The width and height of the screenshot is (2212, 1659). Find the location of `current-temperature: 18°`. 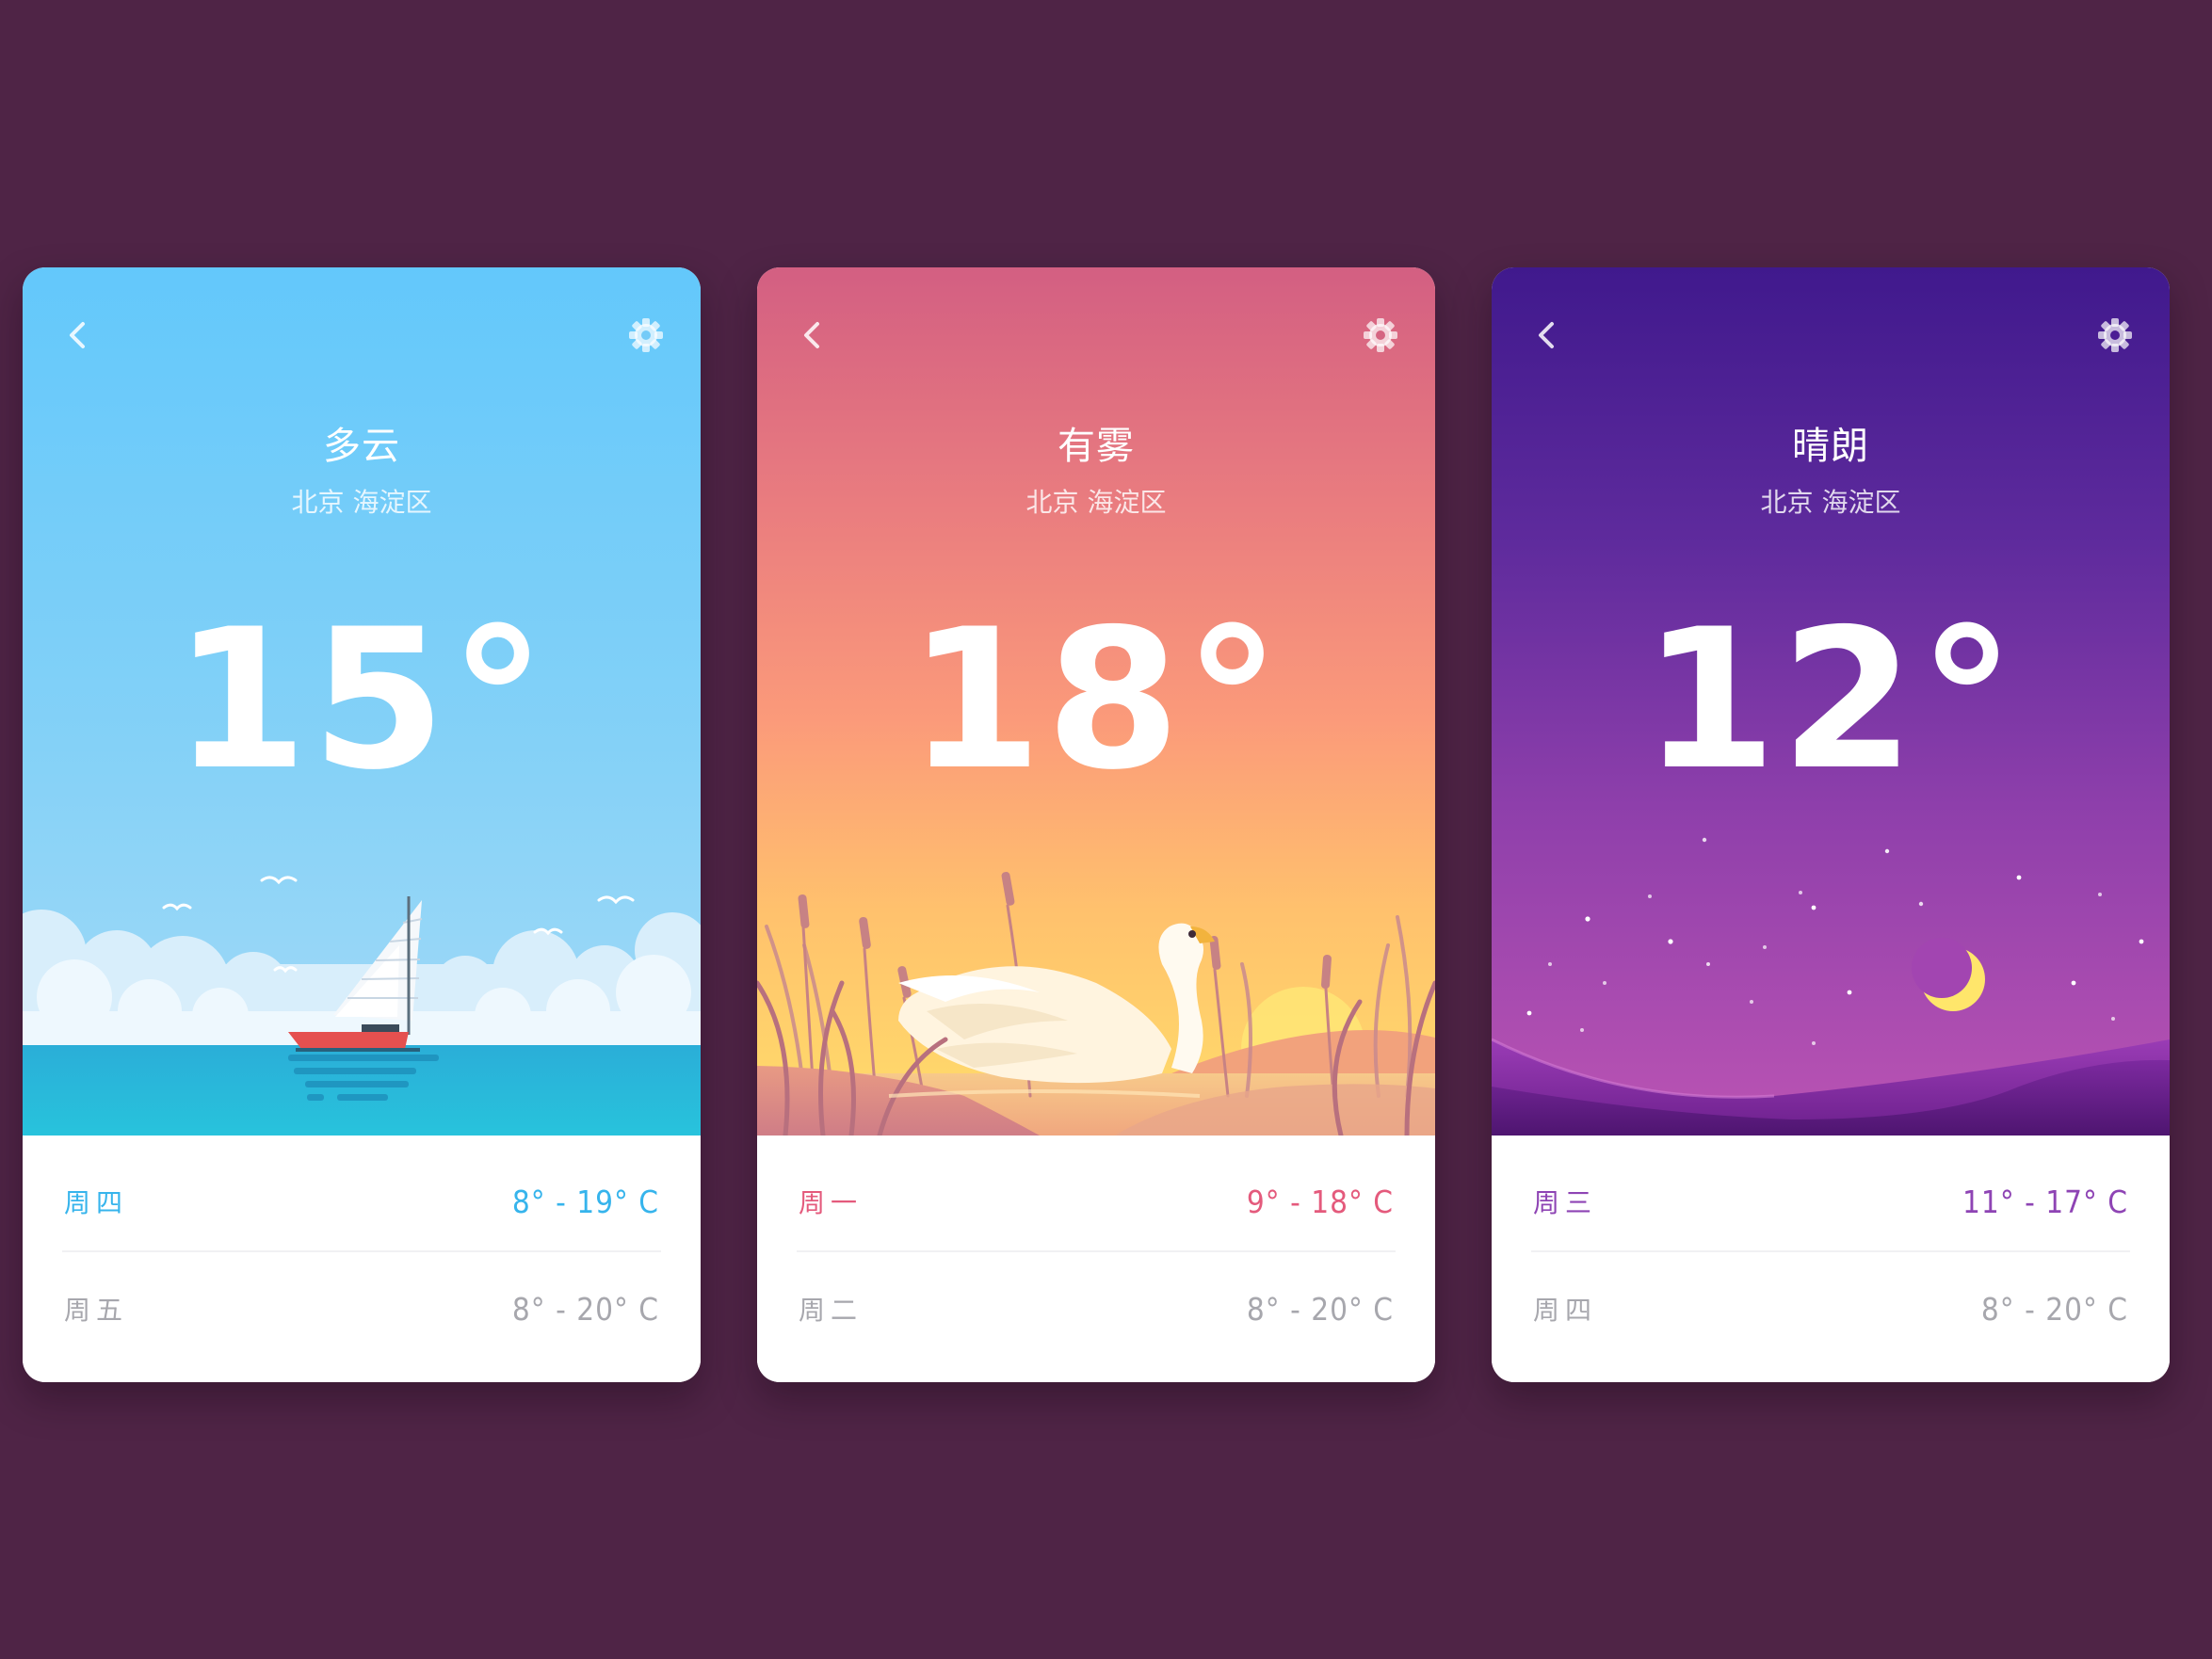

current-temperature: 18° is located at coordinates (1096, 700).